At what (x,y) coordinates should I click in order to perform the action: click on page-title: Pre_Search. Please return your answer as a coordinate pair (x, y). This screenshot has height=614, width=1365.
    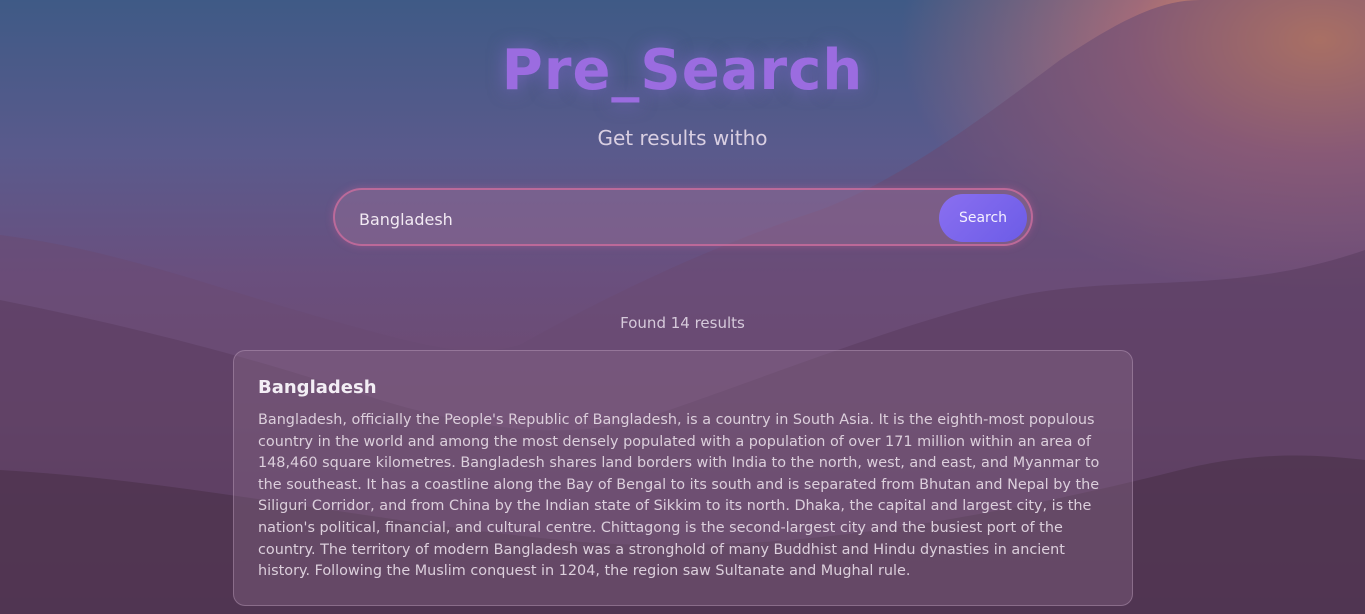
    Looking at the image, I should click on (682, 70).